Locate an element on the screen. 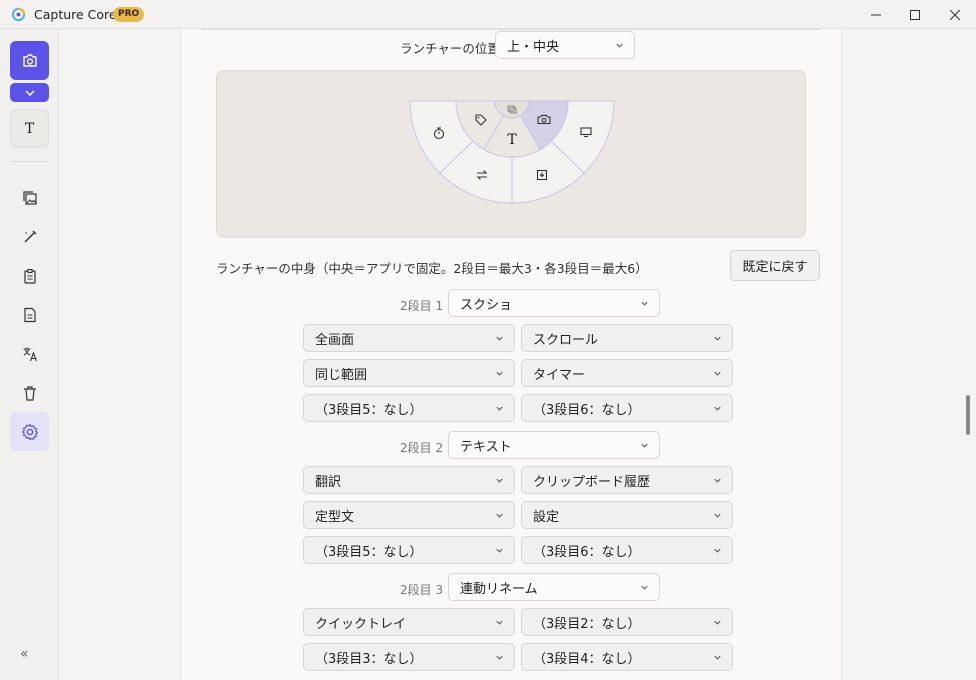  group-3-sub-2-value: （3段目2：なし） is located at coordinates (587, 624).